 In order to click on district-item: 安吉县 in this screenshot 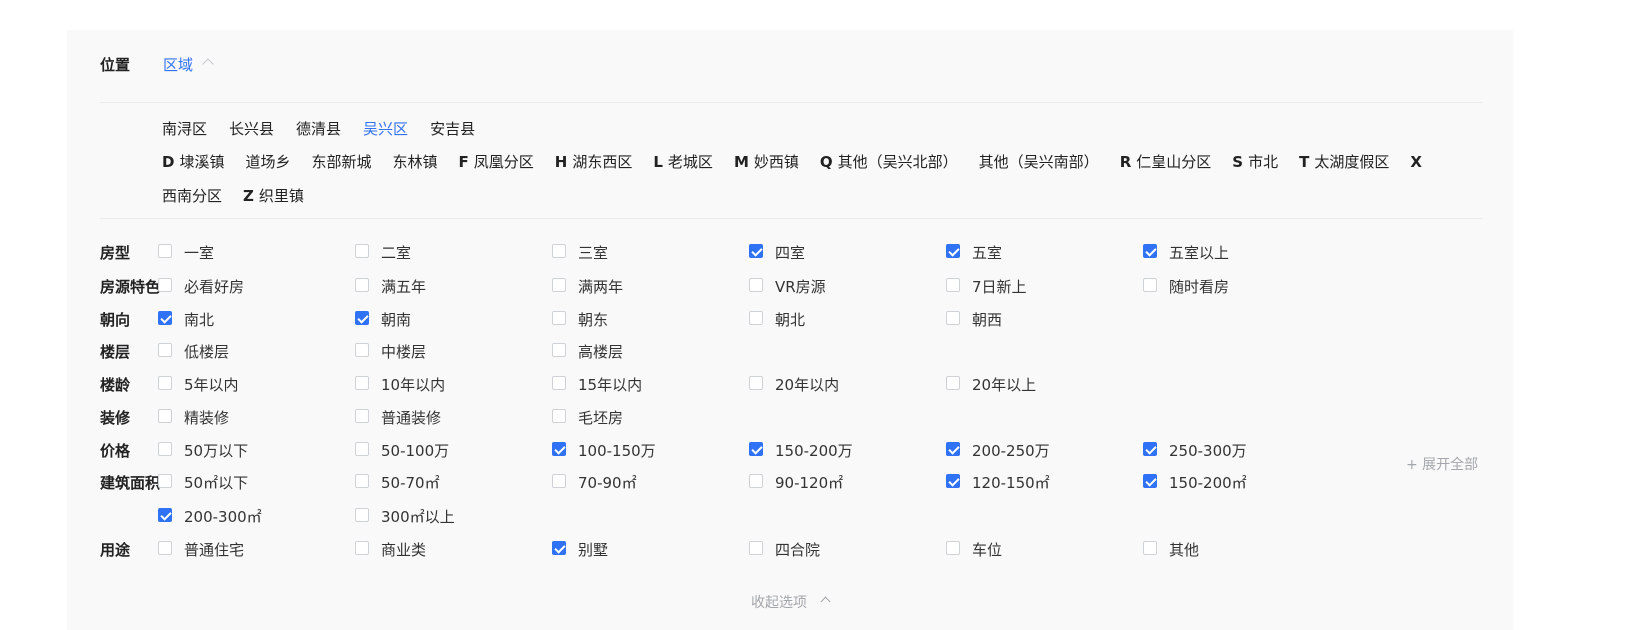, I will do `click(452, 129)`.